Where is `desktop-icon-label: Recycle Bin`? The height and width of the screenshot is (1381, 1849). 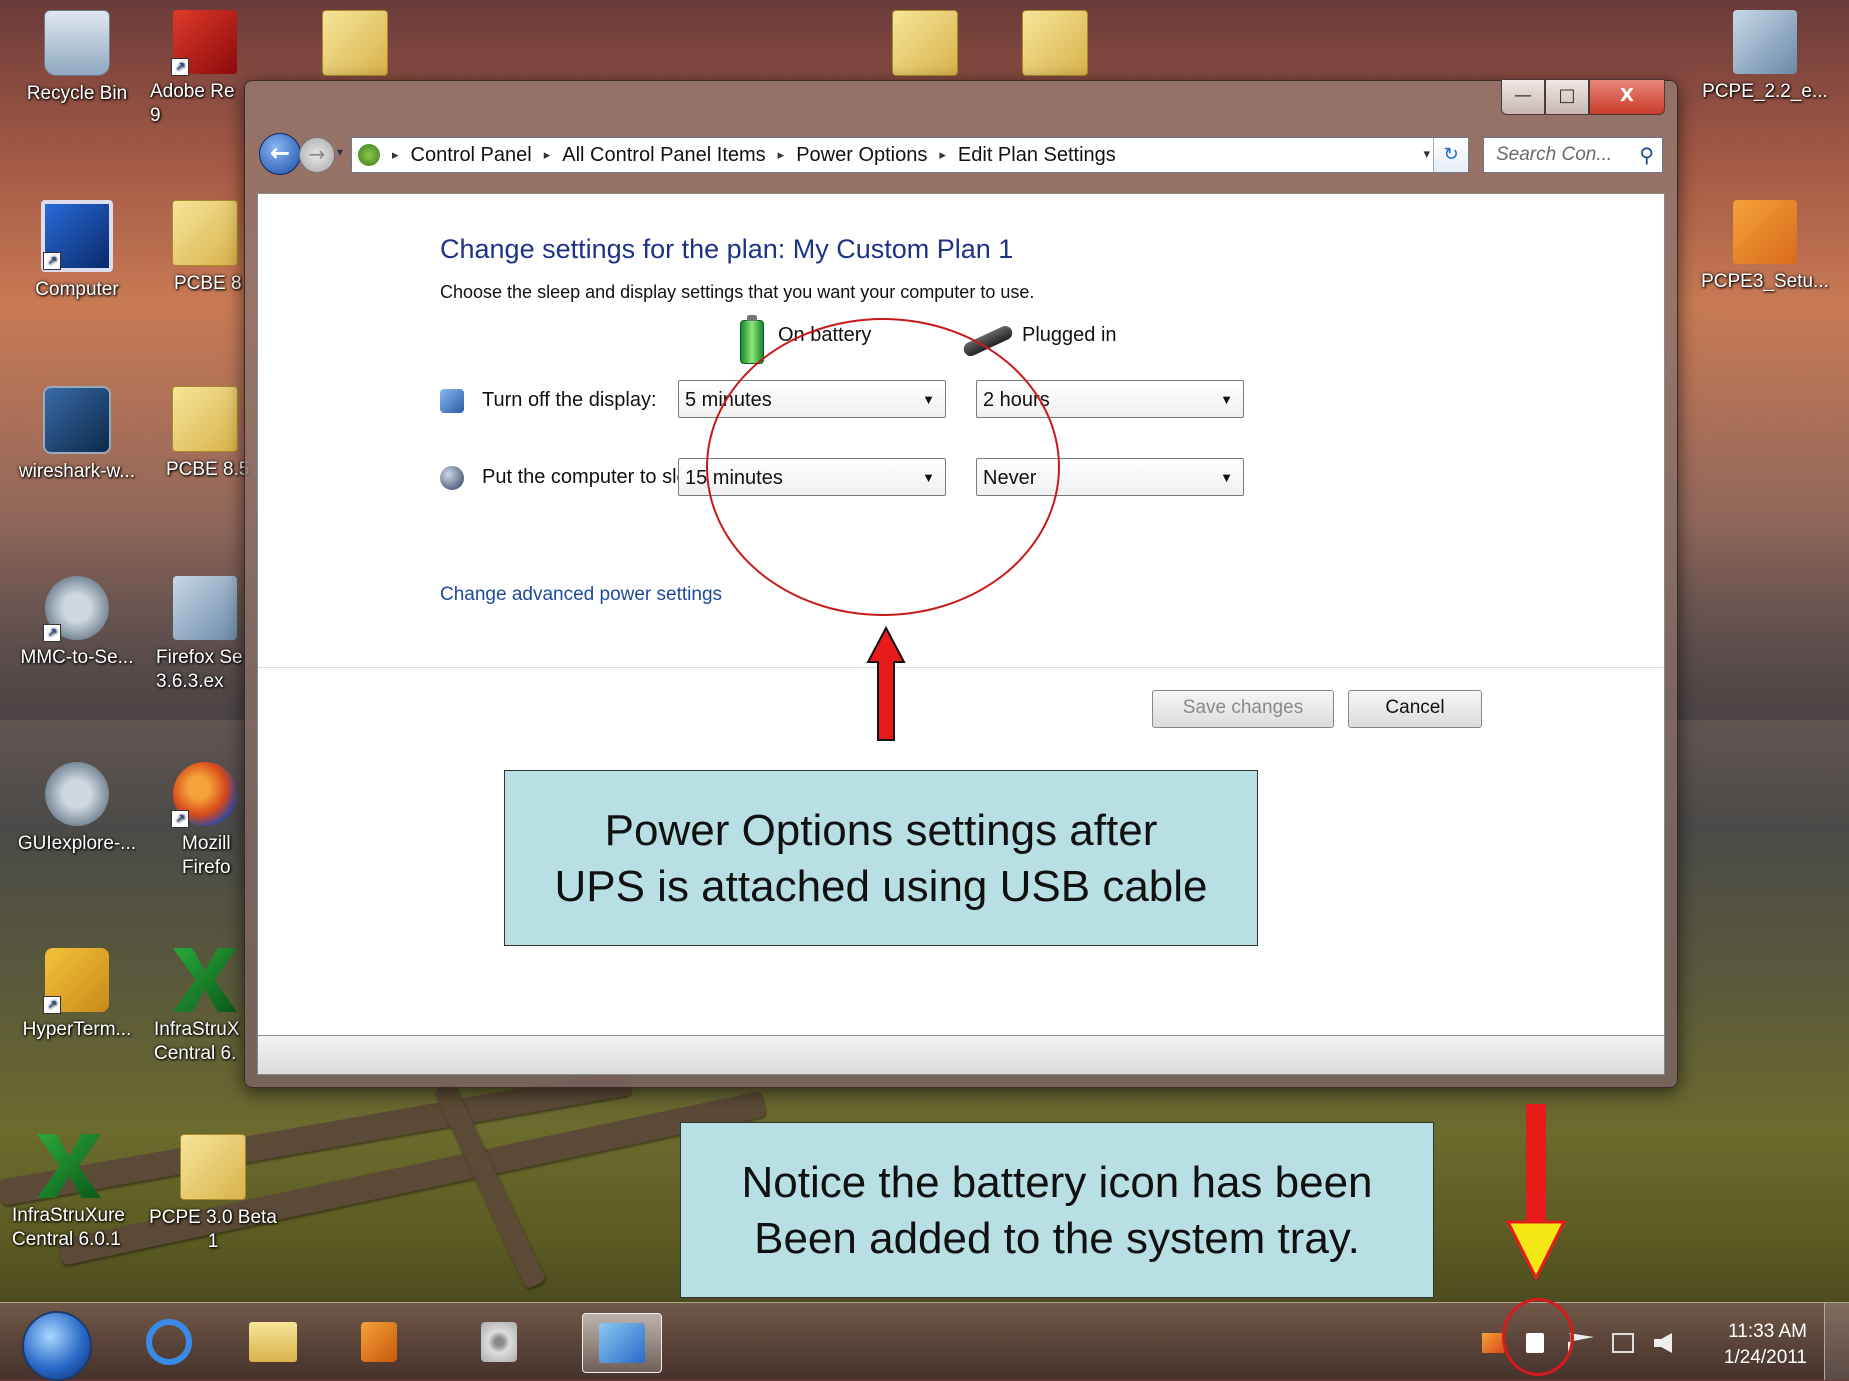 desktop-icon-label: Recycle Bin is located at coordinates (77, 93).